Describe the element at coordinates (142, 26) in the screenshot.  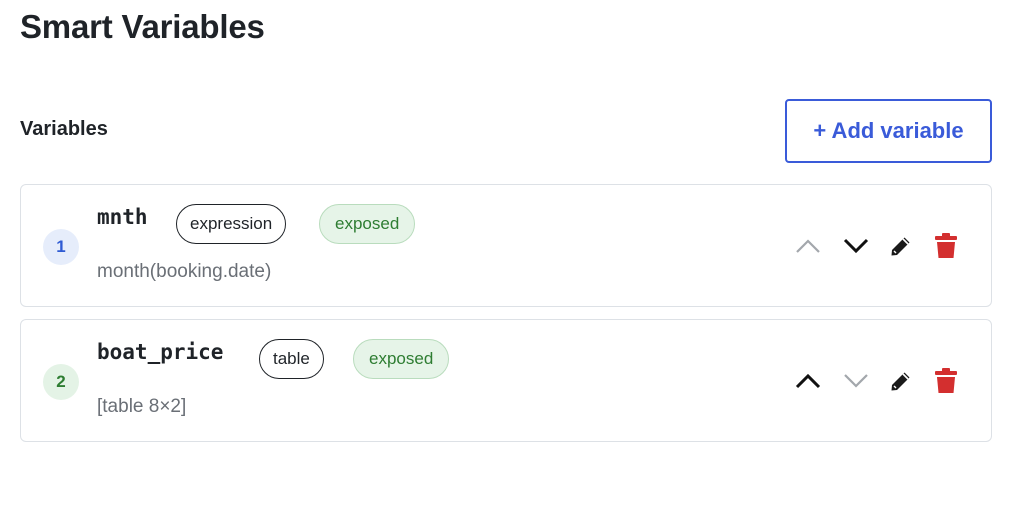
I see `page-title: Smart Variables` at that location.